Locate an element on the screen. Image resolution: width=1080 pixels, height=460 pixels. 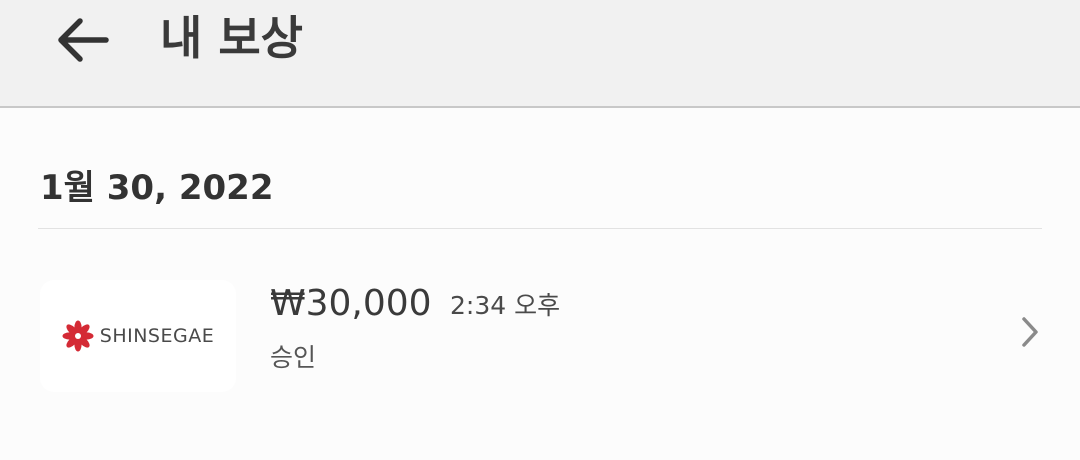
reward-status: 승인 is located at coordinates (293, 357).